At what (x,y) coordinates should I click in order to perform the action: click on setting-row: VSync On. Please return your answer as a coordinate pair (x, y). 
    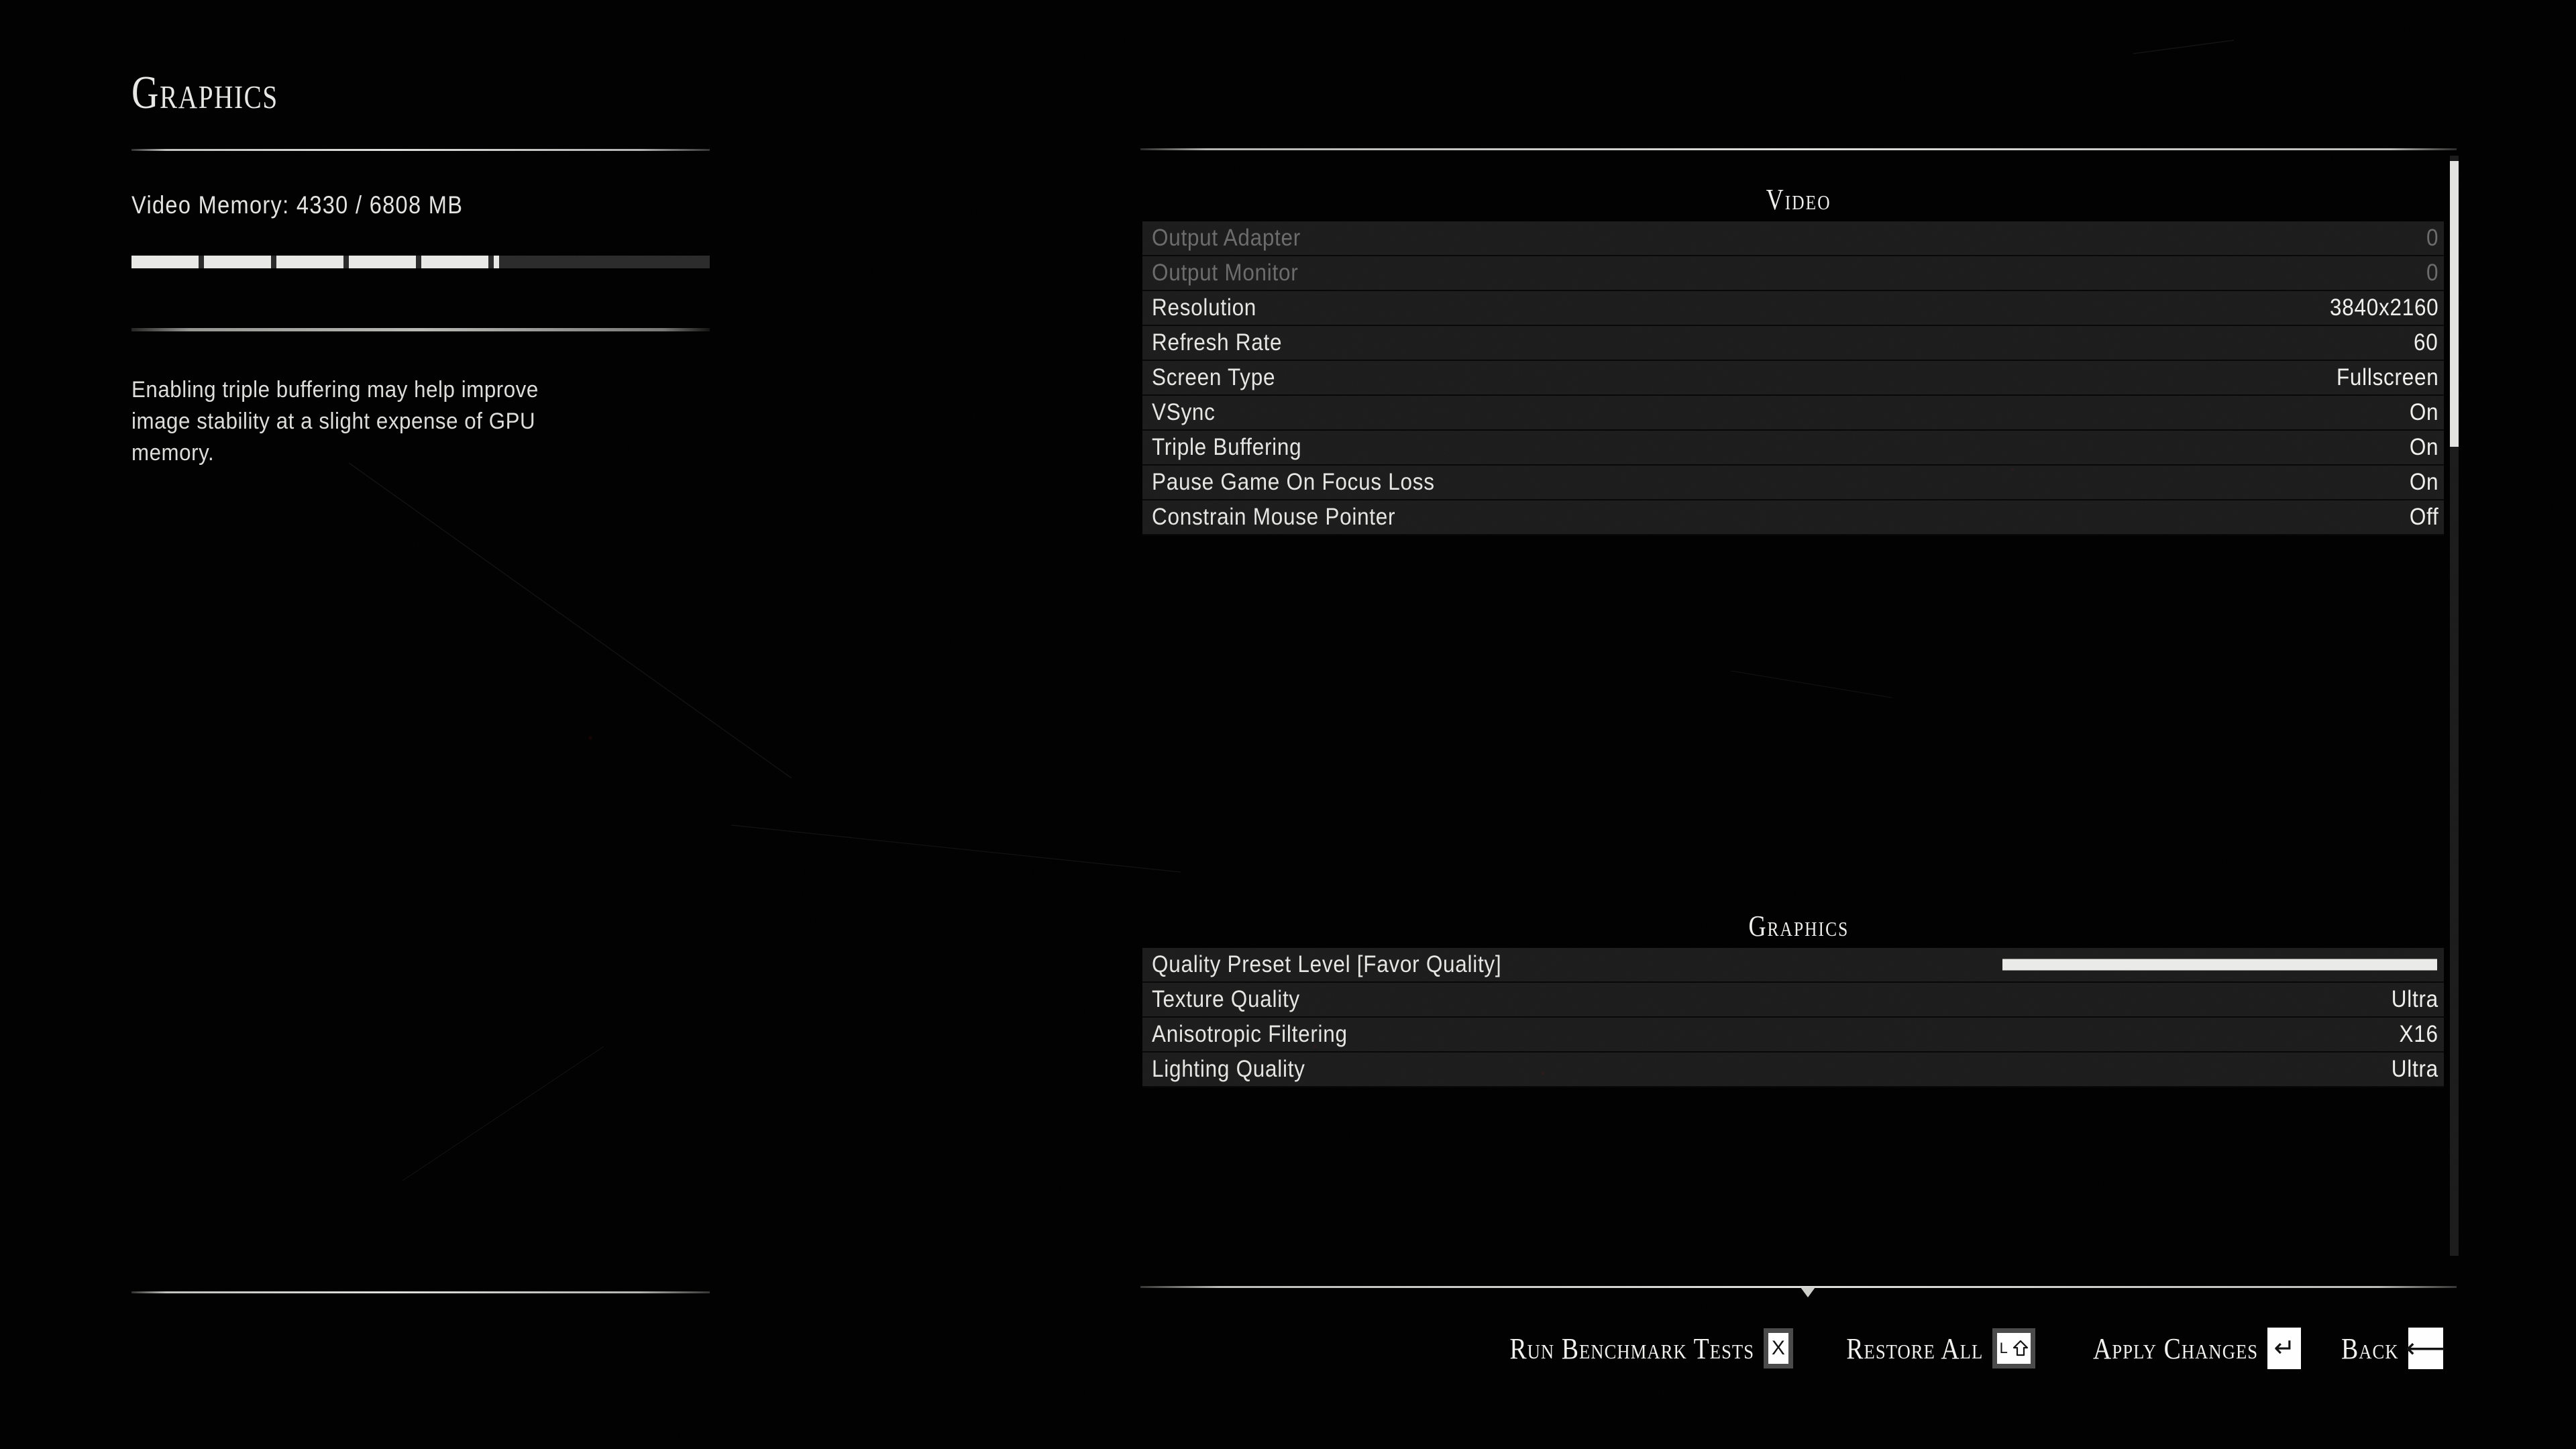
    Looking at the image, I should click on (1793, 413).